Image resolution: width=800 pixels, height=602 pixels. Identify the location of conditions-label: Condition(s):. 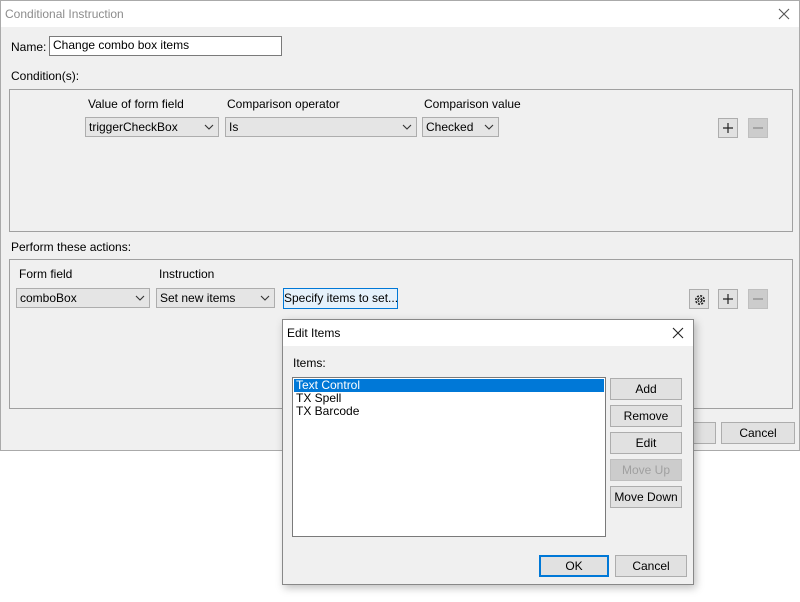
(45, 76).